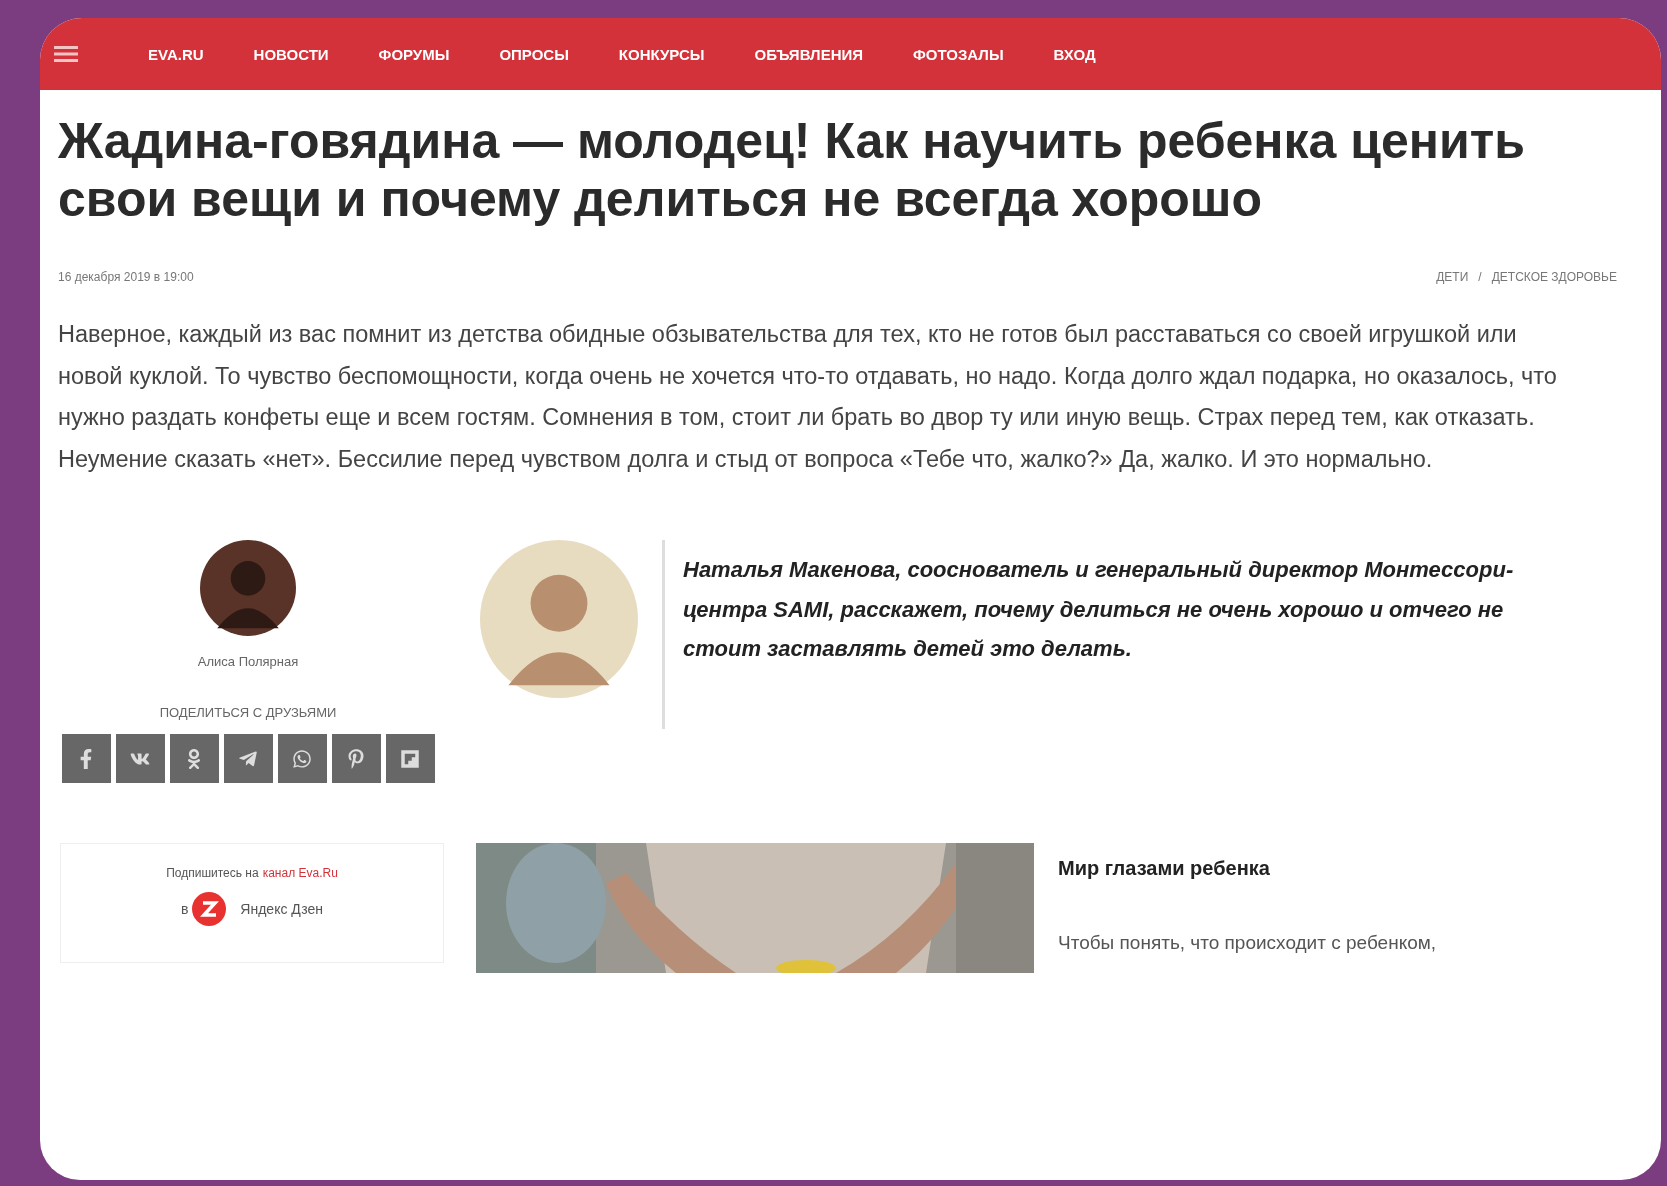 This screenshot has height=1186, width=1667. I want to click on phone-bubble-icon, so click(302, 758).